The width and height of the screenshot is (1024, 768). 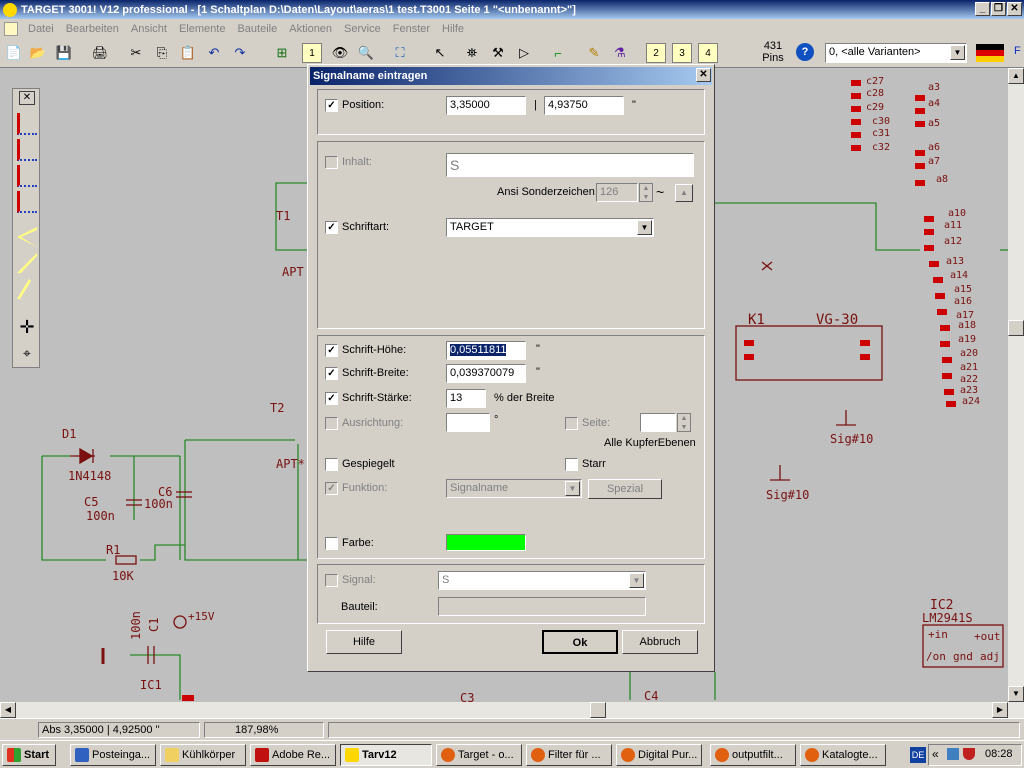 What do you see at coordinates (27, 150) in the screenshot?
I see `wire-tool-2-icon` at bounding box center [27, 150].